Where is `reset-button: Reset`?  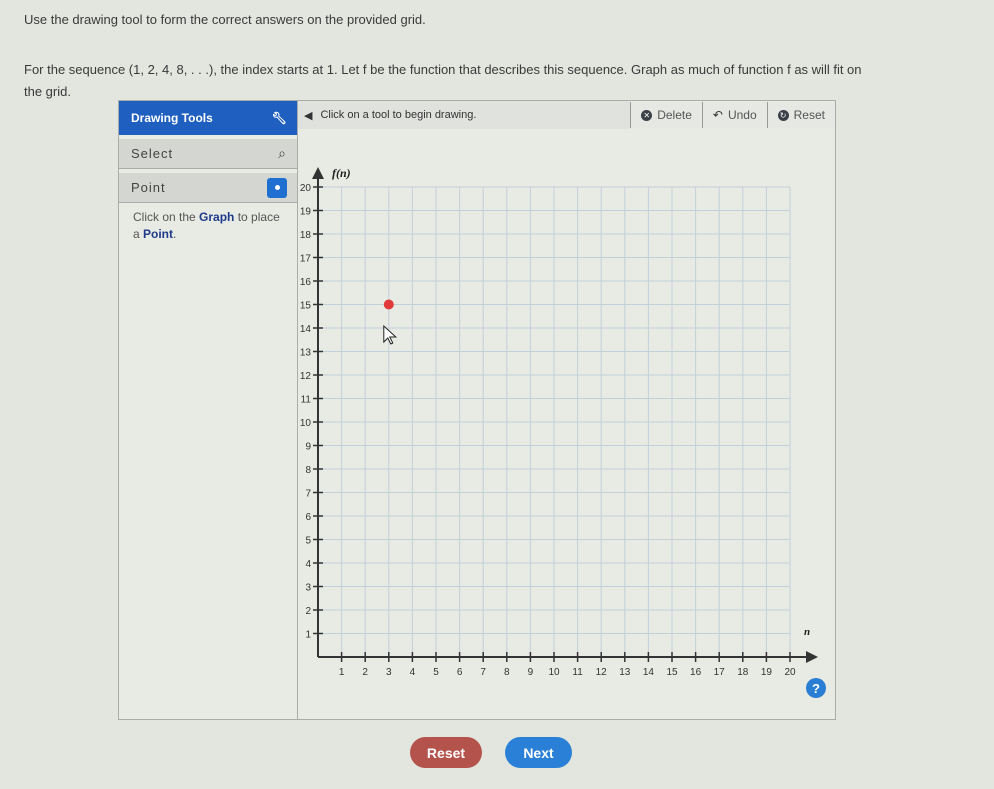
reset-button: Reset is located at coordinates (446, 752).